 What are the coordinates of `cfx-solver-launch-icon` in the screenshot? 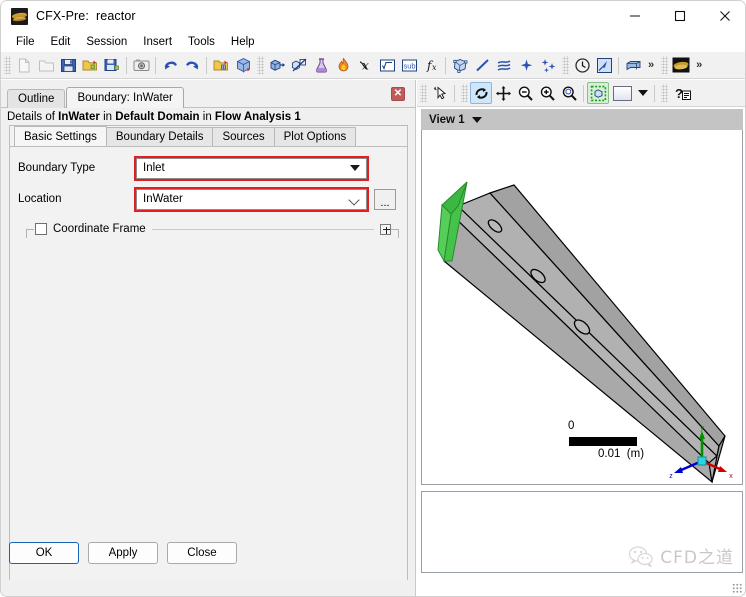 It's located at (681, 65).